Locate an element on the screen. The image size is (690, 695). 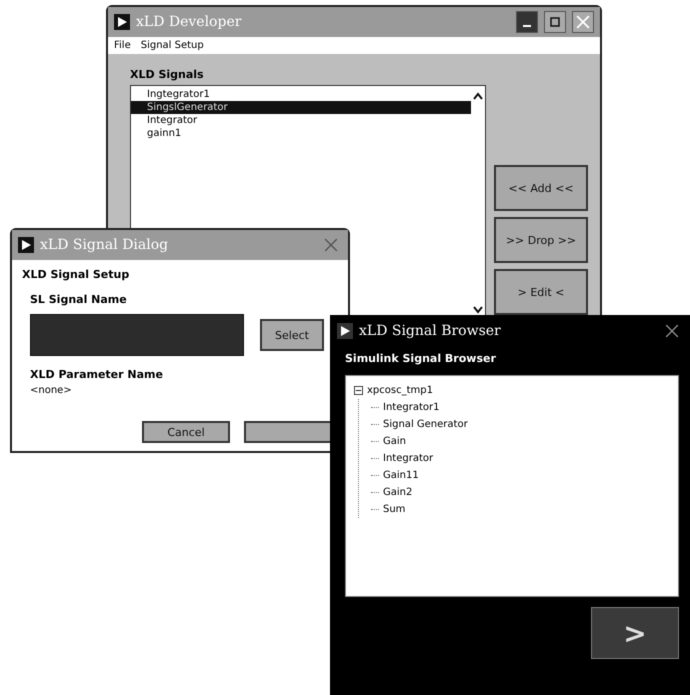
maximize-icon is located at coordinates (555, 22).